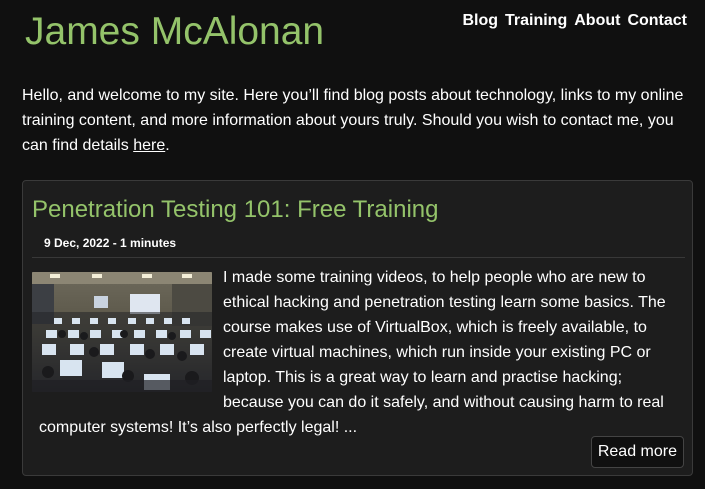  What do you see at coordinates (174, 32) in the screenshot?
I see `site-title: James McAlonan` at bounding box center [174, 32].